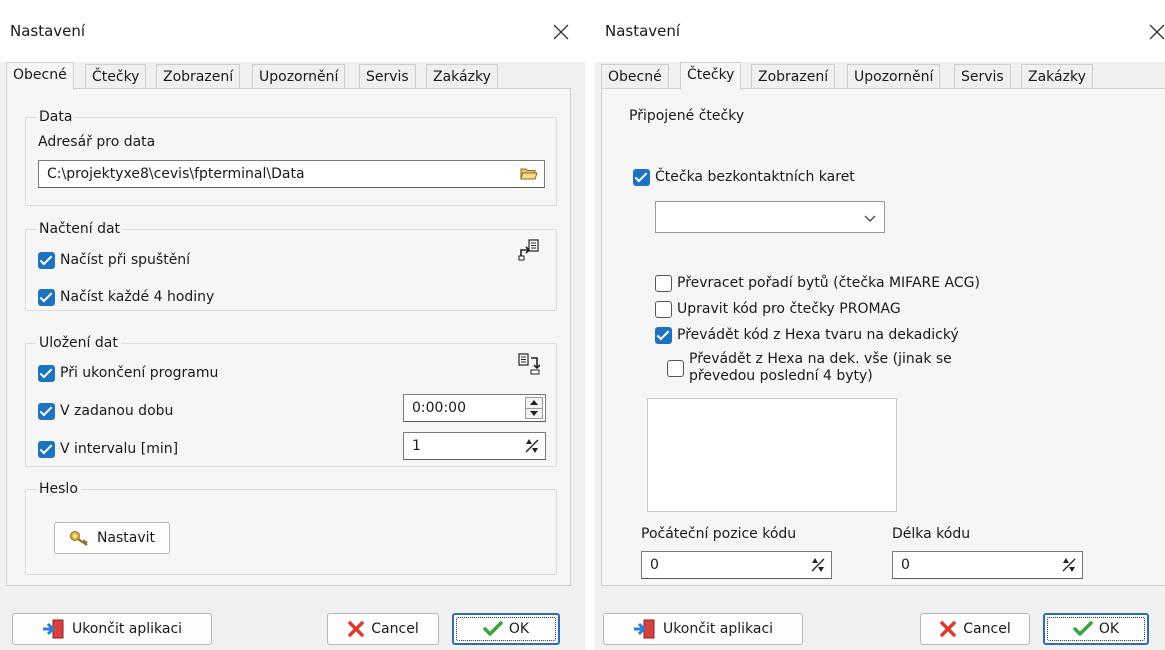  What do you see at coordinates (119, 449) in the screenshot?
I see `save-interval-label: V intervalu [min]` at bounding box center [119, 449].